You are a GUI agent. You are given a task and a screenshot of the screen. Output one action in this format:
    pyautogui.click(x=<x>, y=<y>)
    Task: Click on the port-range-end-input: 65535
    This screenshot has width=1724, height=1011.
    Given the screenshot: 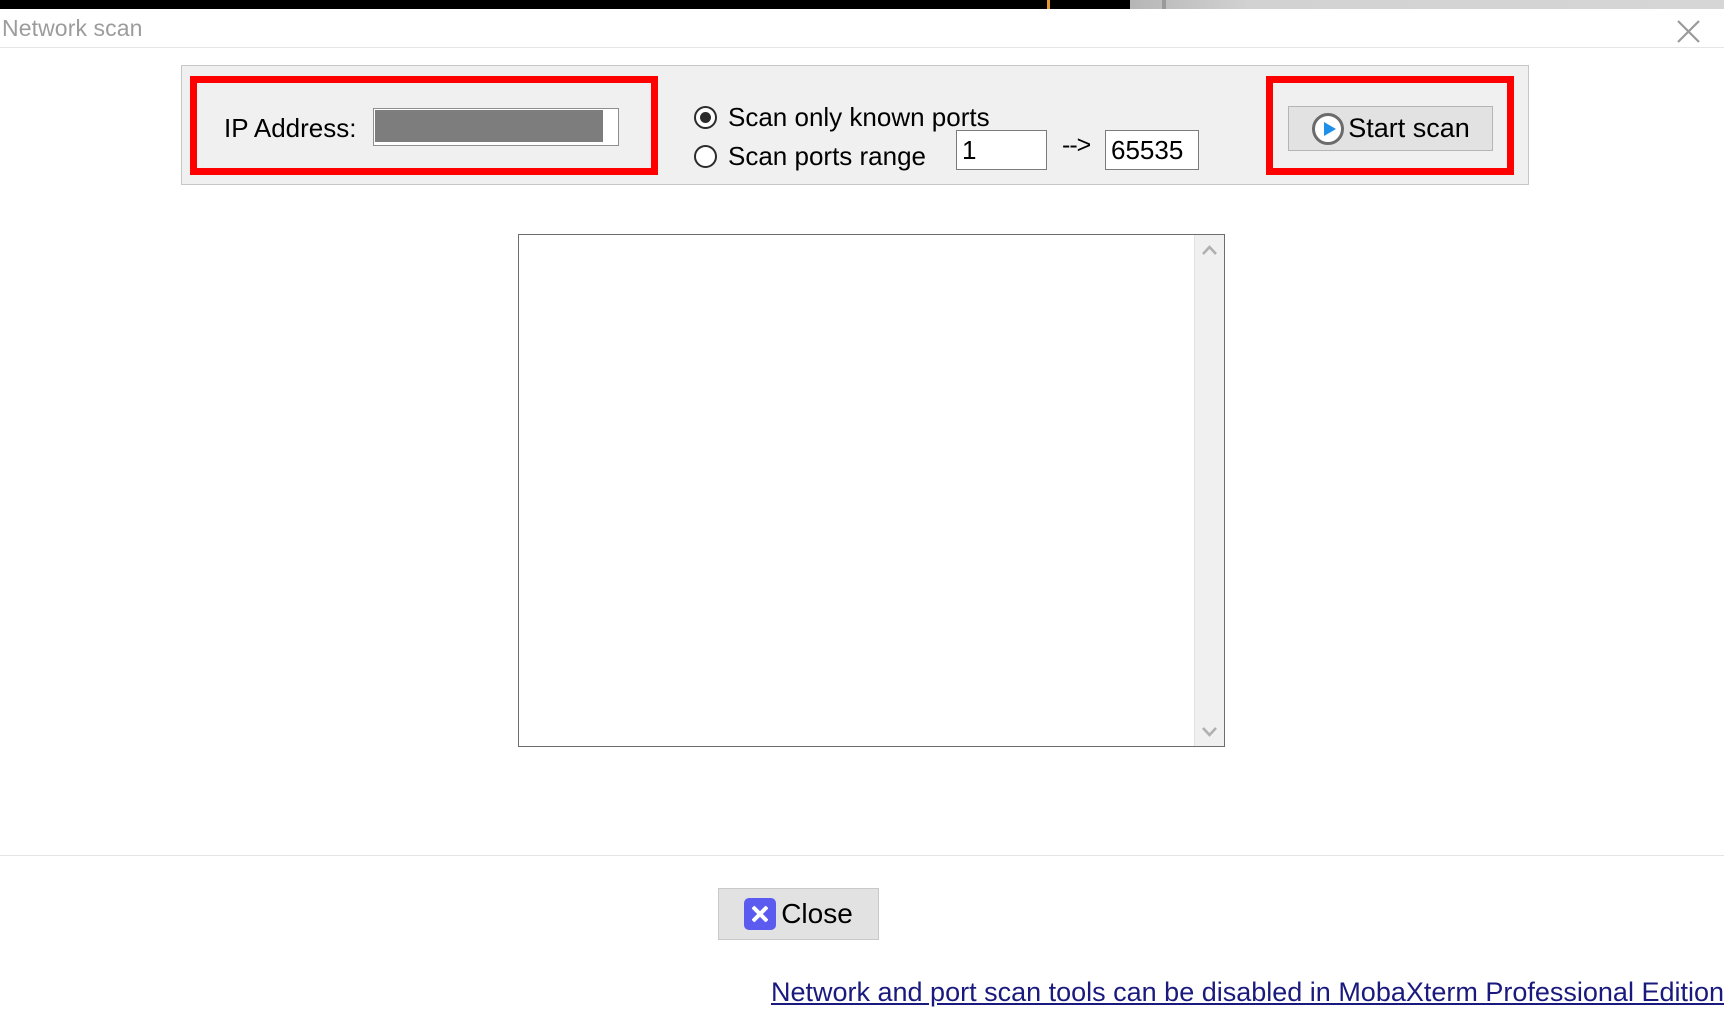 What is the action you would take?
    pyautogui.click(x=1152, y=150)
    